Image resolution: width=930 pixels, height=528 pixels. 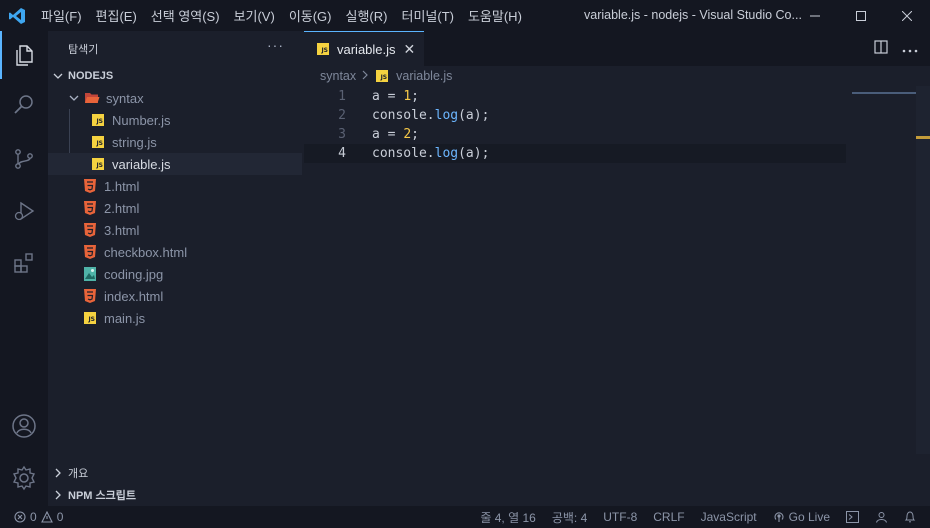 What do you see at coordinates (175, 318) in the screenshot?
I see `tree-file-main-js: JS main.js` at bounding box center [175, 318].